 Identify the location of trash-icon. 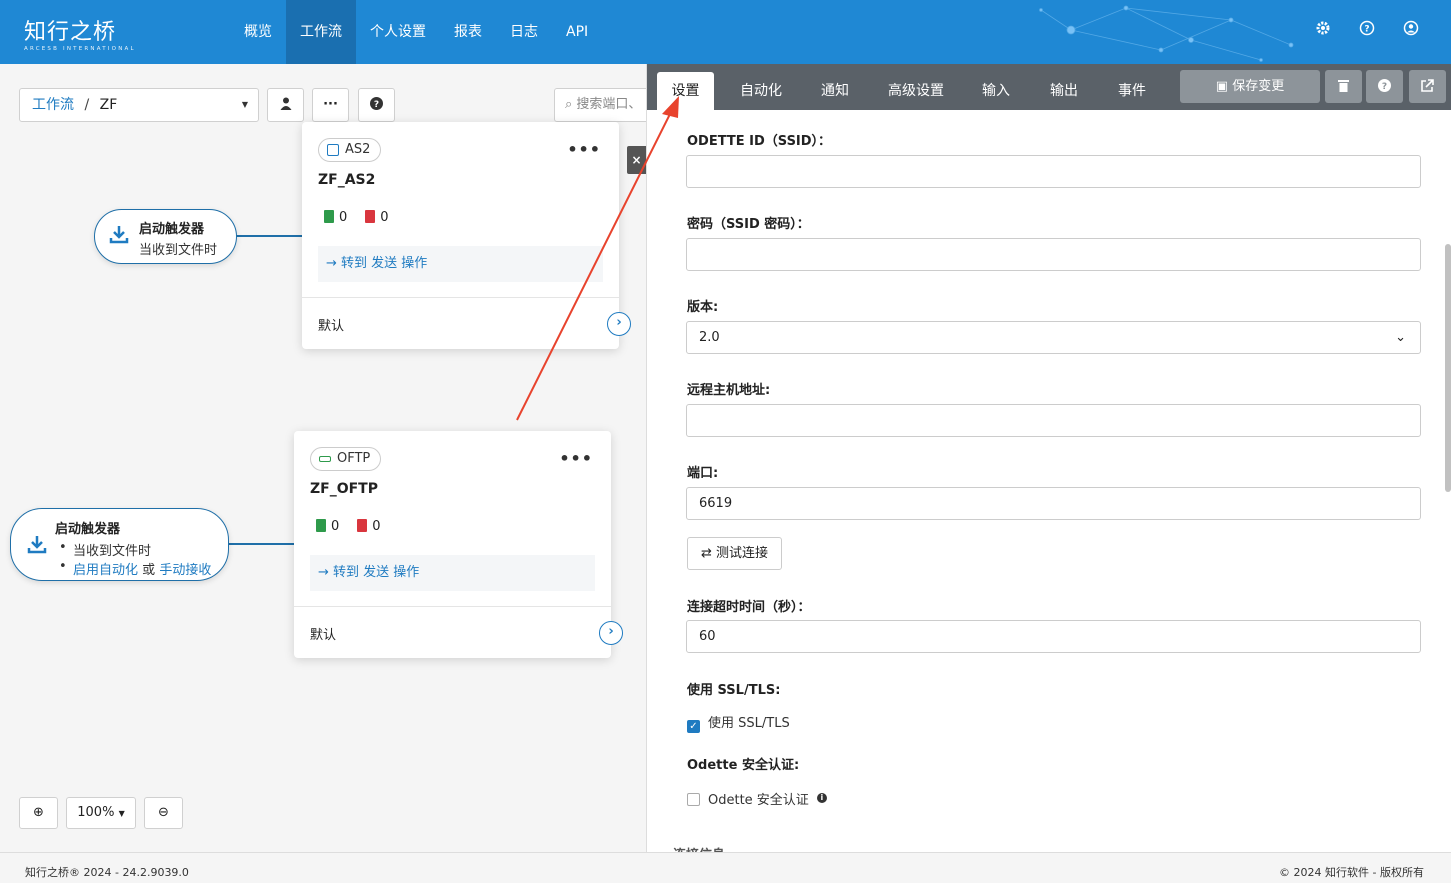
(1343, 86).